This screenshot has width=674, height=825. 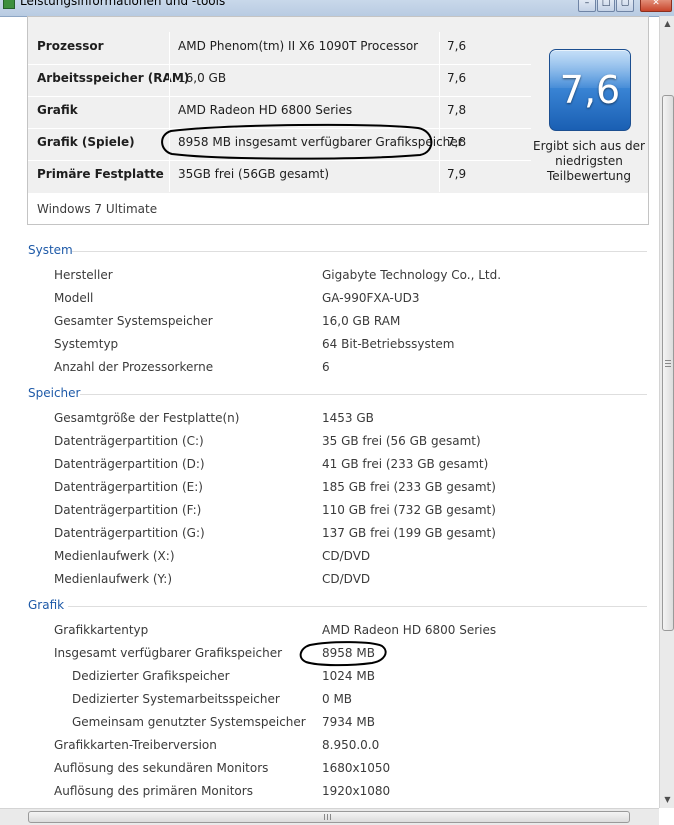 What do you see at coordinates (667, 24) in the screenshot?
I see `scroll-up-arrow-icon: ▲` at bounding box center [667, 24].